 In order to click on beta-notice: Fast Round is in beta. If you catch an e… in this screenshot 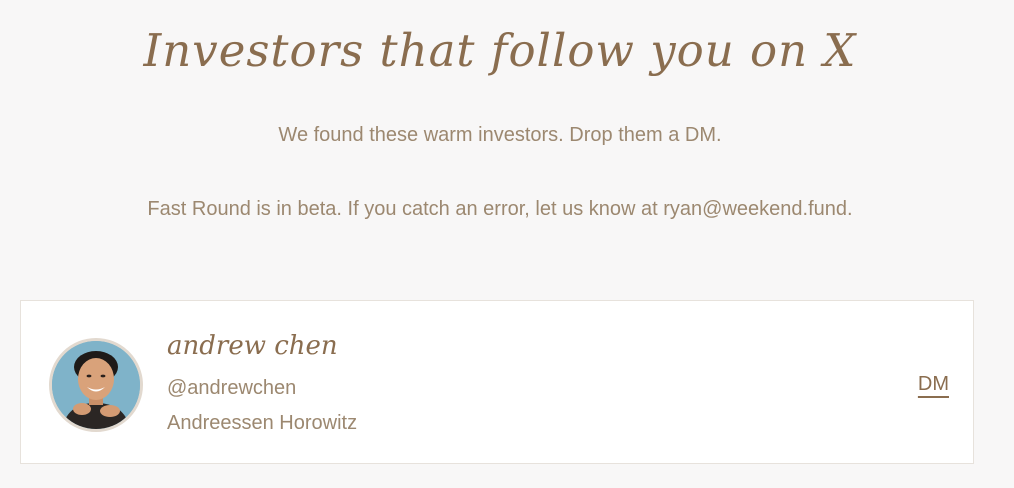, I will do `click(500, 209)`.